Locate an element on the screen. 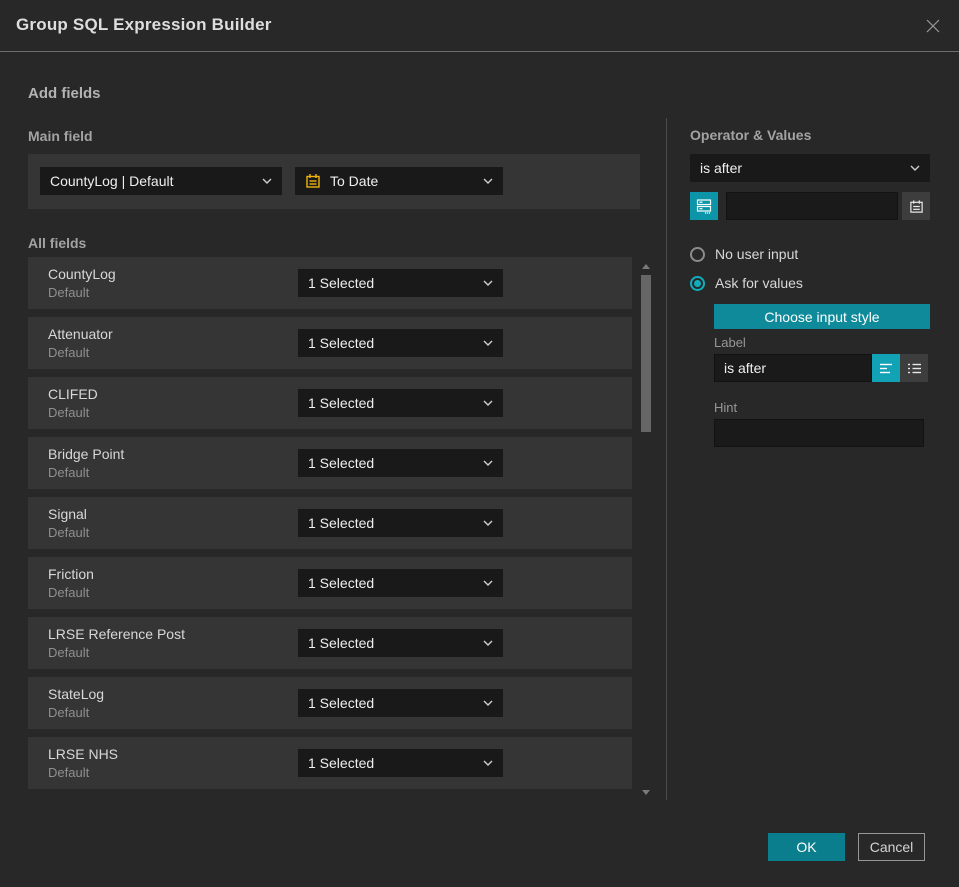  field-name: LRSE Reference Post is located at coordinates (116, 634).